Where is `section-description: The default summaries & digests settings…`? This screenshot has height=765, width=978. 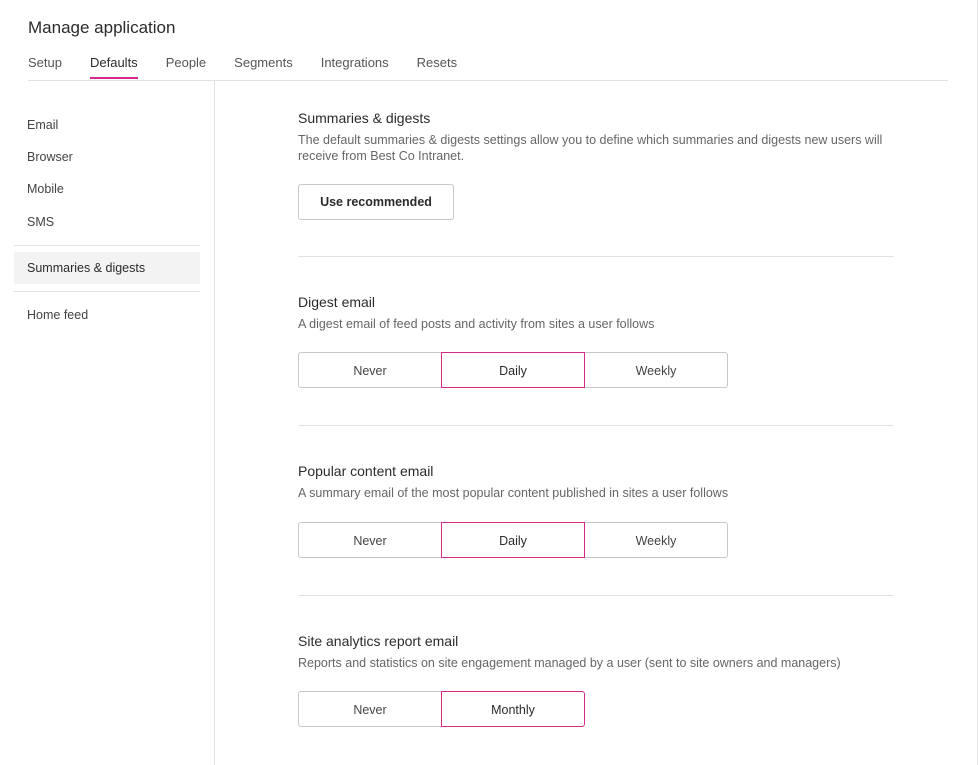
section-description: The default summaries & digests settings… is located at coordinates (590, 148).